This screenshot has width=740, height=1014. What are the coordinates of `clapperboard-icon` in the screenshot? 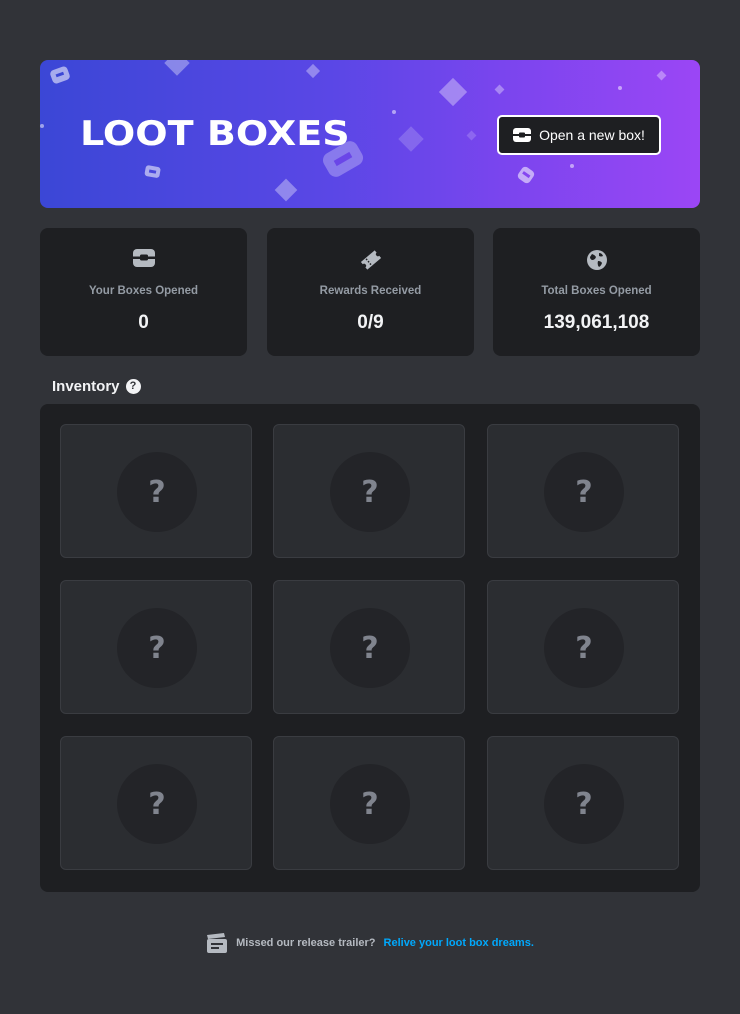 It's located at (217, 943).